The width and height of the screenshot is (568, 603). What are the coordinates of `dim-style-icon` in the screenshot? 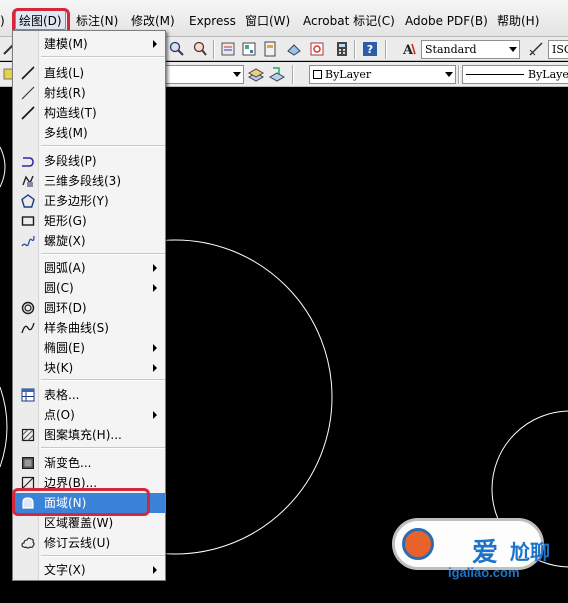 It's located at (535, 48).